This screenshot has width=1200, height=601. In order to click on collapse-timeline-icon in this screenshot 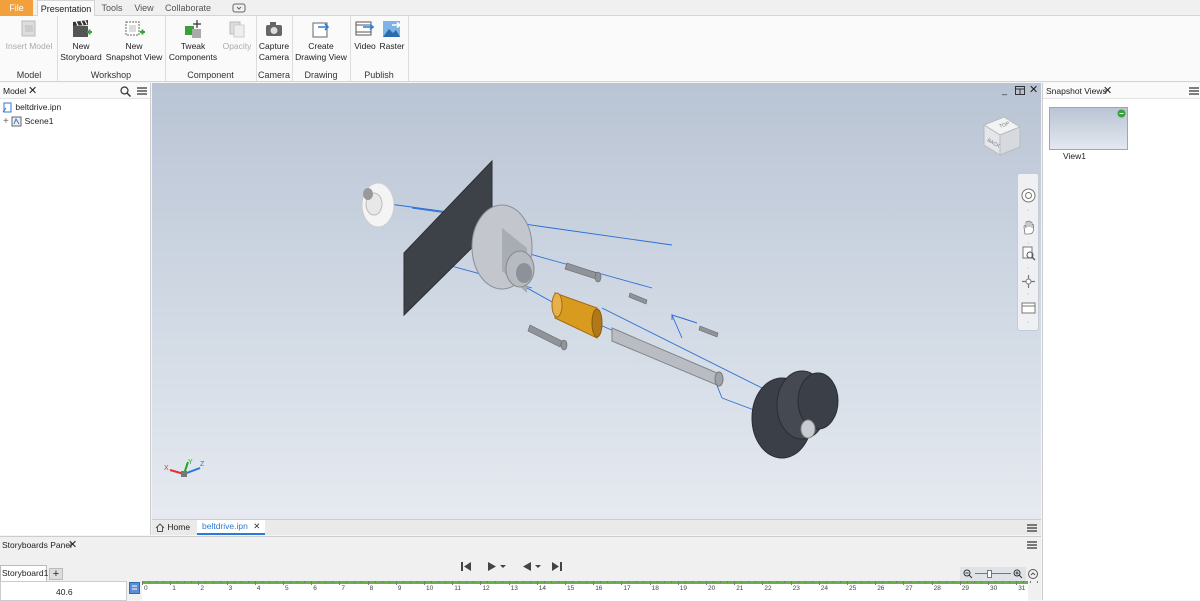, I will do `click(1033, 574)`.